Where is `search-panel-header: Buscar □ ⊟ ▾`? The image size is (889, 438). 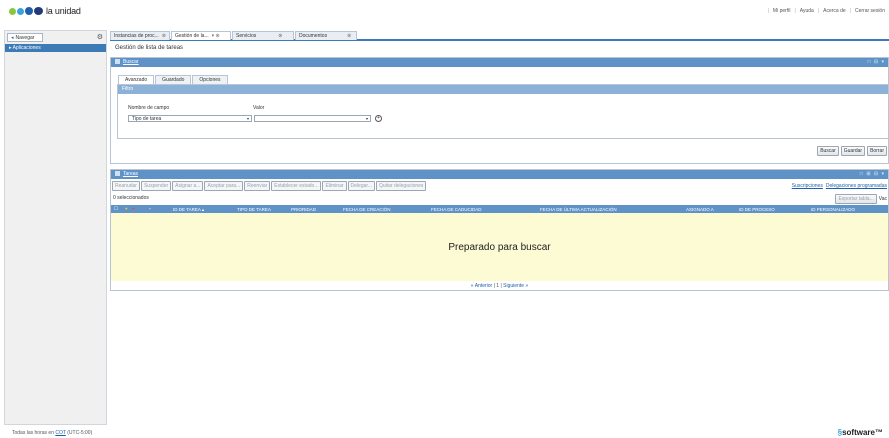
search-panel-header: Buscar □ ⊟ ▾ is located at coordinates (499, 62).